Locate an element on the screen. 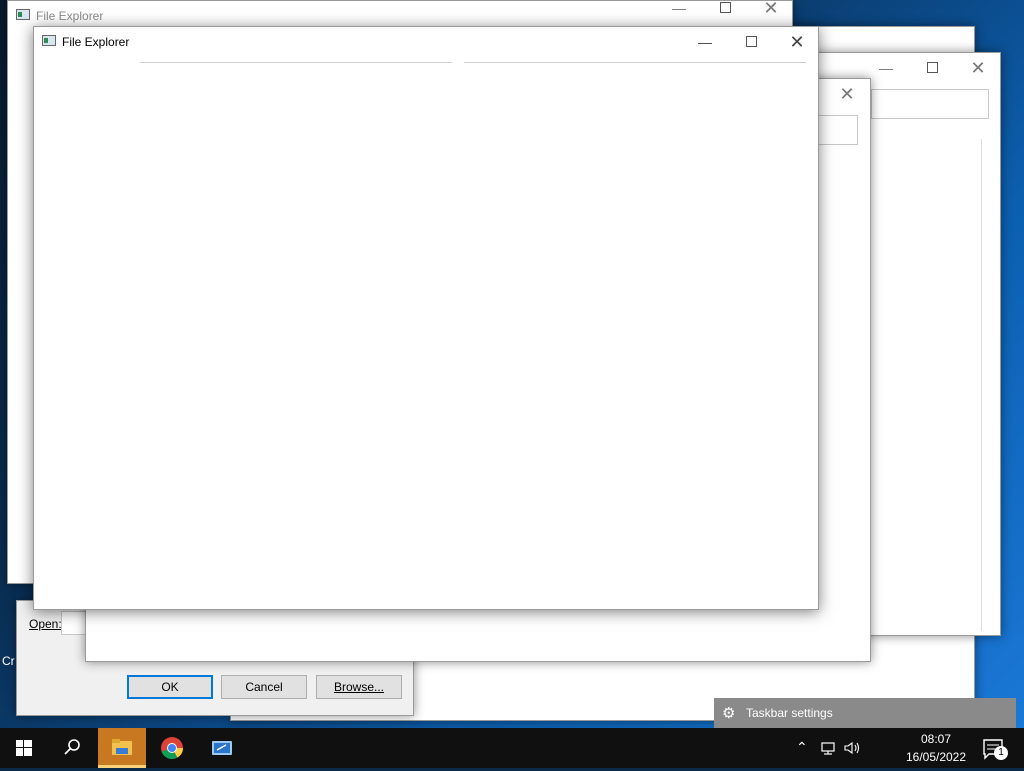 This screenshot has height=771, width=1024. volume-icon is located at coordinates (853, 748).